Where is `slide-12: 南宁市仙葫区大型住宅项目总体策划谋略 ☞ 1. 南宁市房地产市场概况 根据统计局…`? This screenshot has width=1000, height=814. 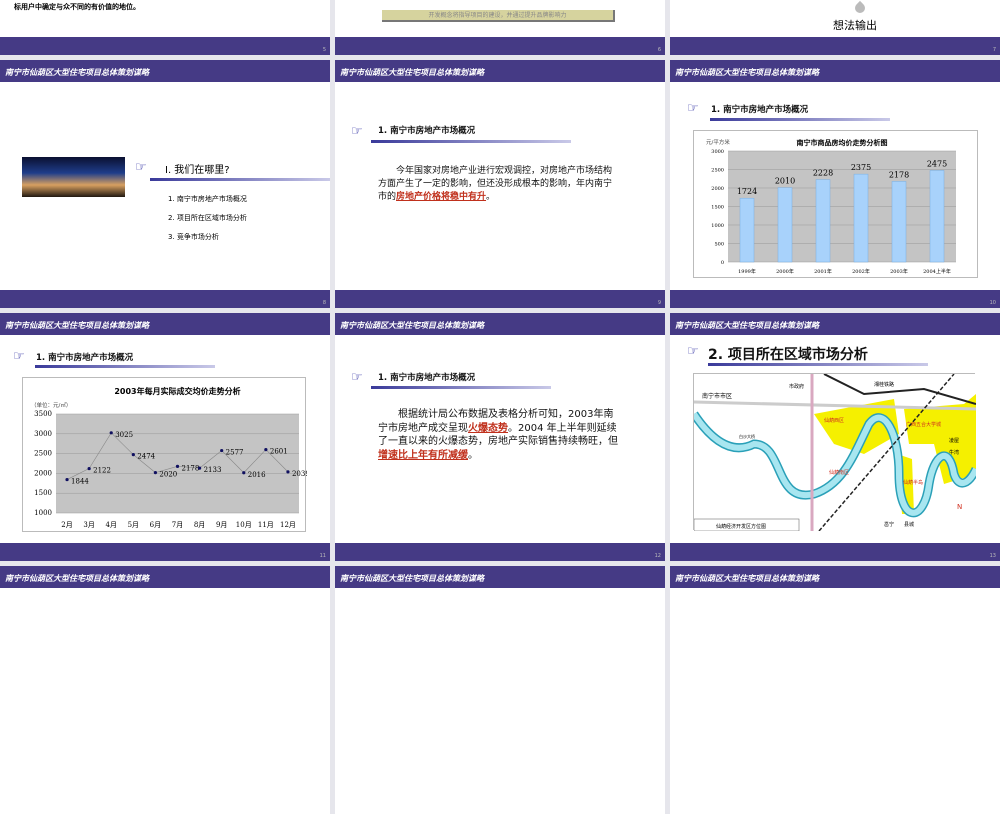 slide-12: 南宁市仙葫区大型住宅项目总体策划谋略 ☞ 1. 南宁市房地产市场概况 根据统计局… is located at coordinates (500, 437).